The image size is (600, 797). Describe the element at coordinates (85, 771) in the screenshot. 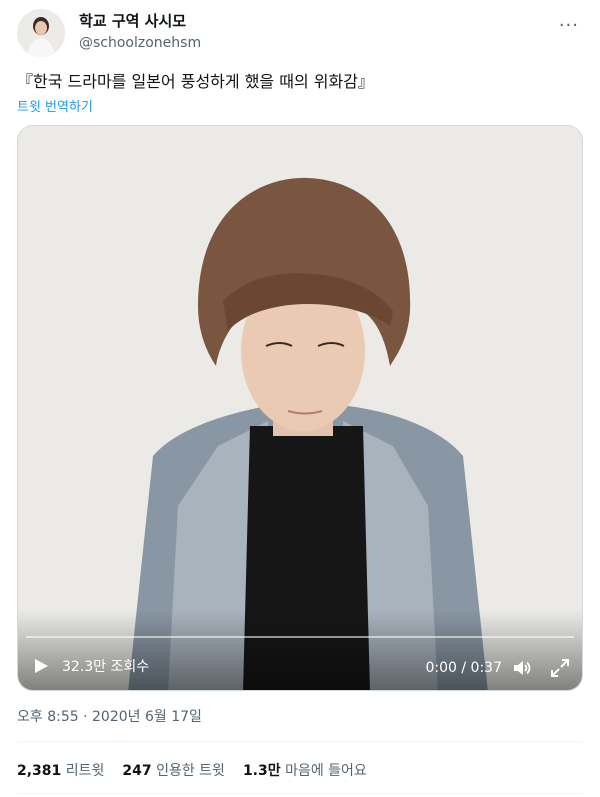

I see `retweet-label: 리트윗` at that location.